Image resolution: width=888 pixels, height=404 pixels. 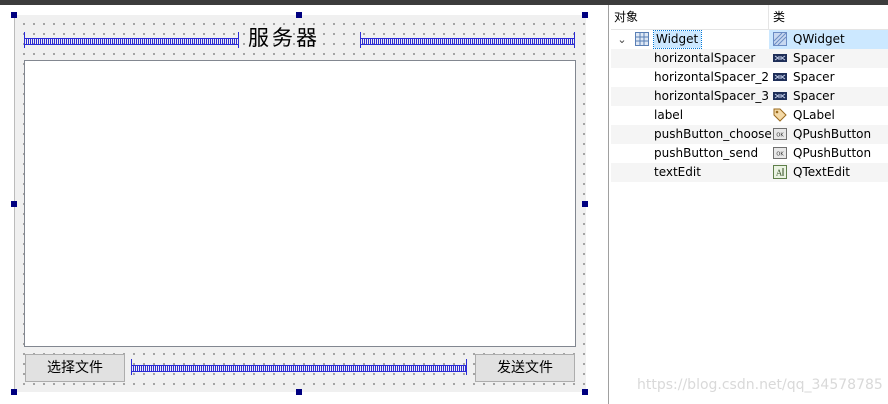 I want to click on object-cell: textEdit, so click(x=689, y=172).